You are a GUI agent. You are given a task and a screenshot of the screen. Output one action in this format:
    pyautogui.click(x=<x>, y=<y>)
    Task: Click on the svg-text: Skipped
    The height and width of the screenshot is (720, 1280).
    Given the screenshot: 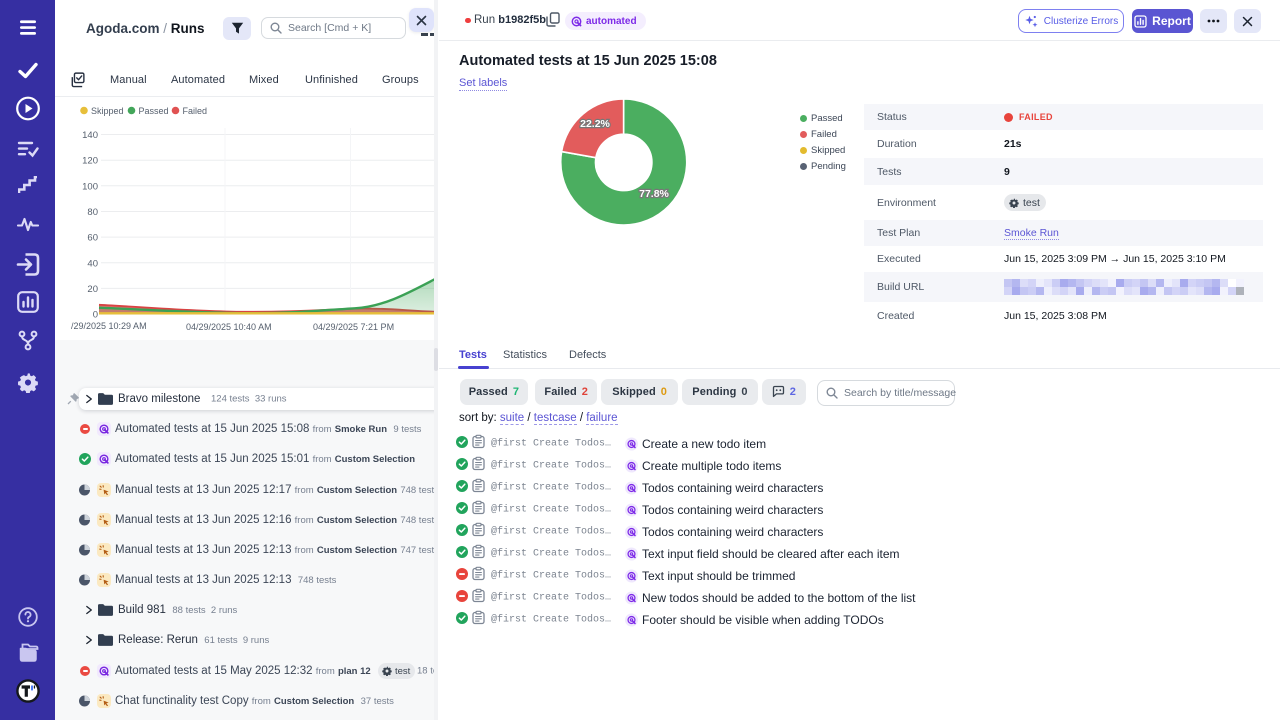 What is the action you would take?
    pyautogui.click(x=107, y=111)
    